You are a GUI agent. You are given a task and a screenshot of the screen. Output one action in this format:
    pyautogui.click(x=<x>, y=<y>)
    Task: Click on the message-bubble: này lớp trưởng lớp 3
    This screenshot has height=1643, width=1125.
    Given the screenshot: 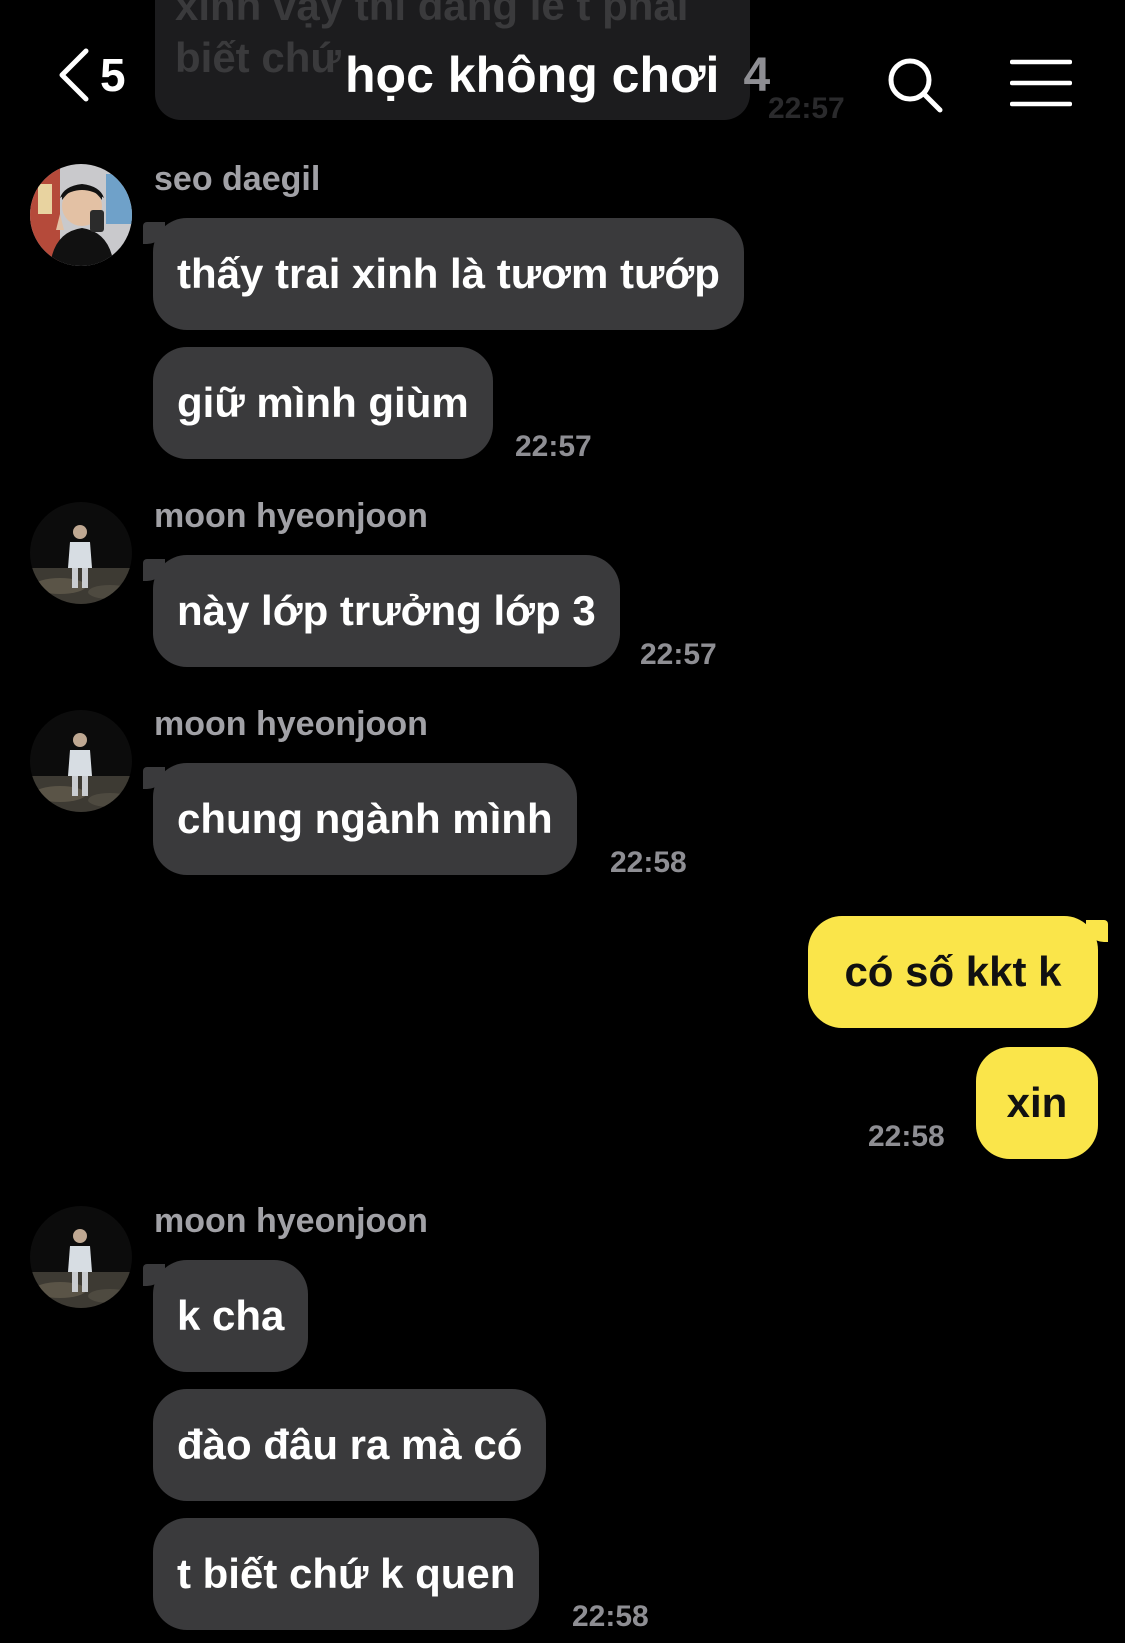 What is the action you would take?
    pyautogui.click(x=381, y=611)
    